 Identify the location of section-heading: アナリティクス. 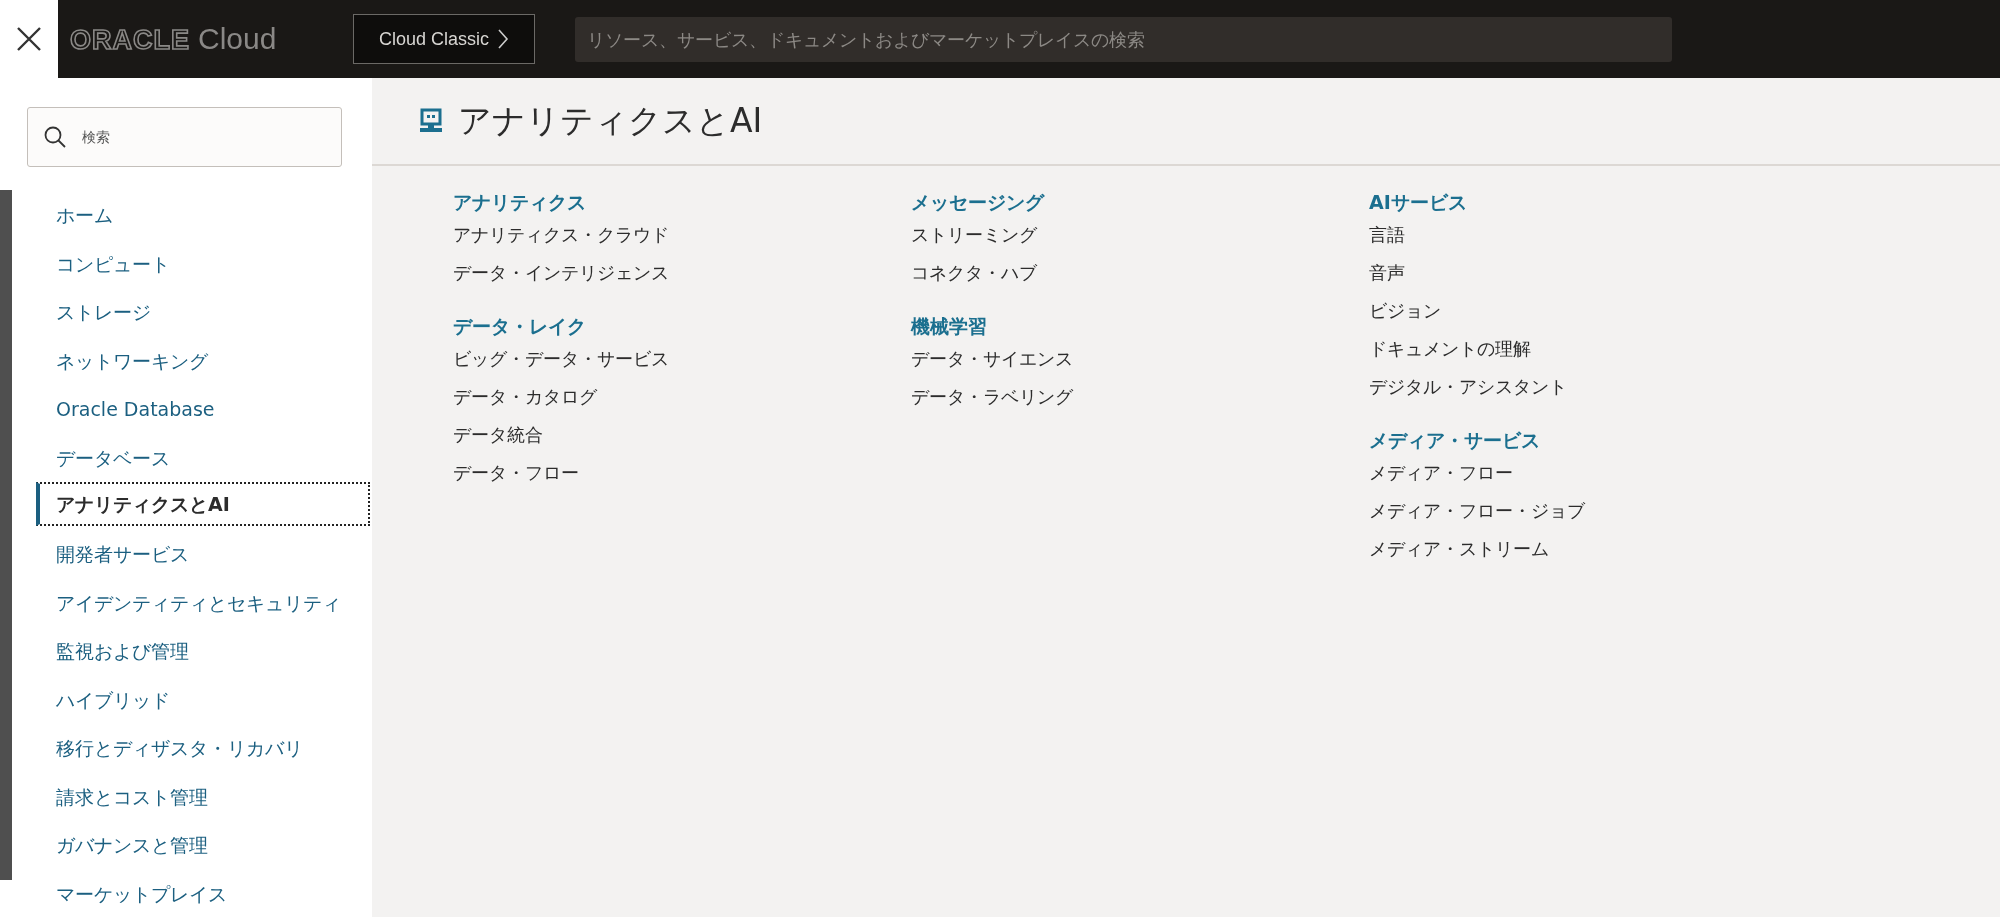
(520, 202).